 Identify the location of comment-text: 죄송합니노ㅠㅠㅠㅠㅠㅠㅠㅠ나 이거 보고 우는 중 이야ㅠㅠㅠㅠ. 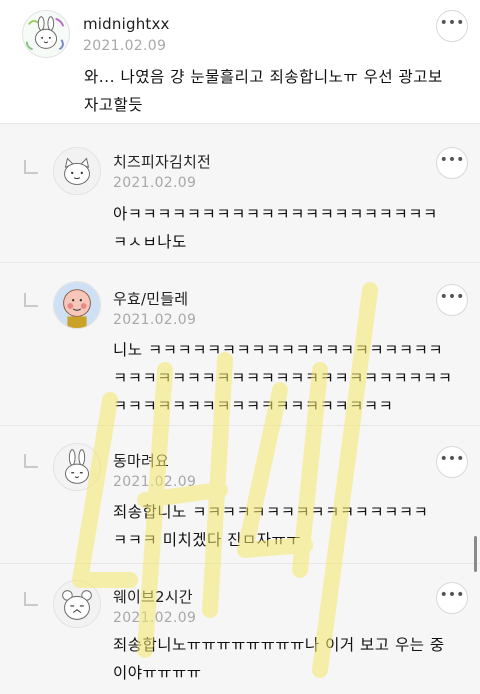
(279, 659).